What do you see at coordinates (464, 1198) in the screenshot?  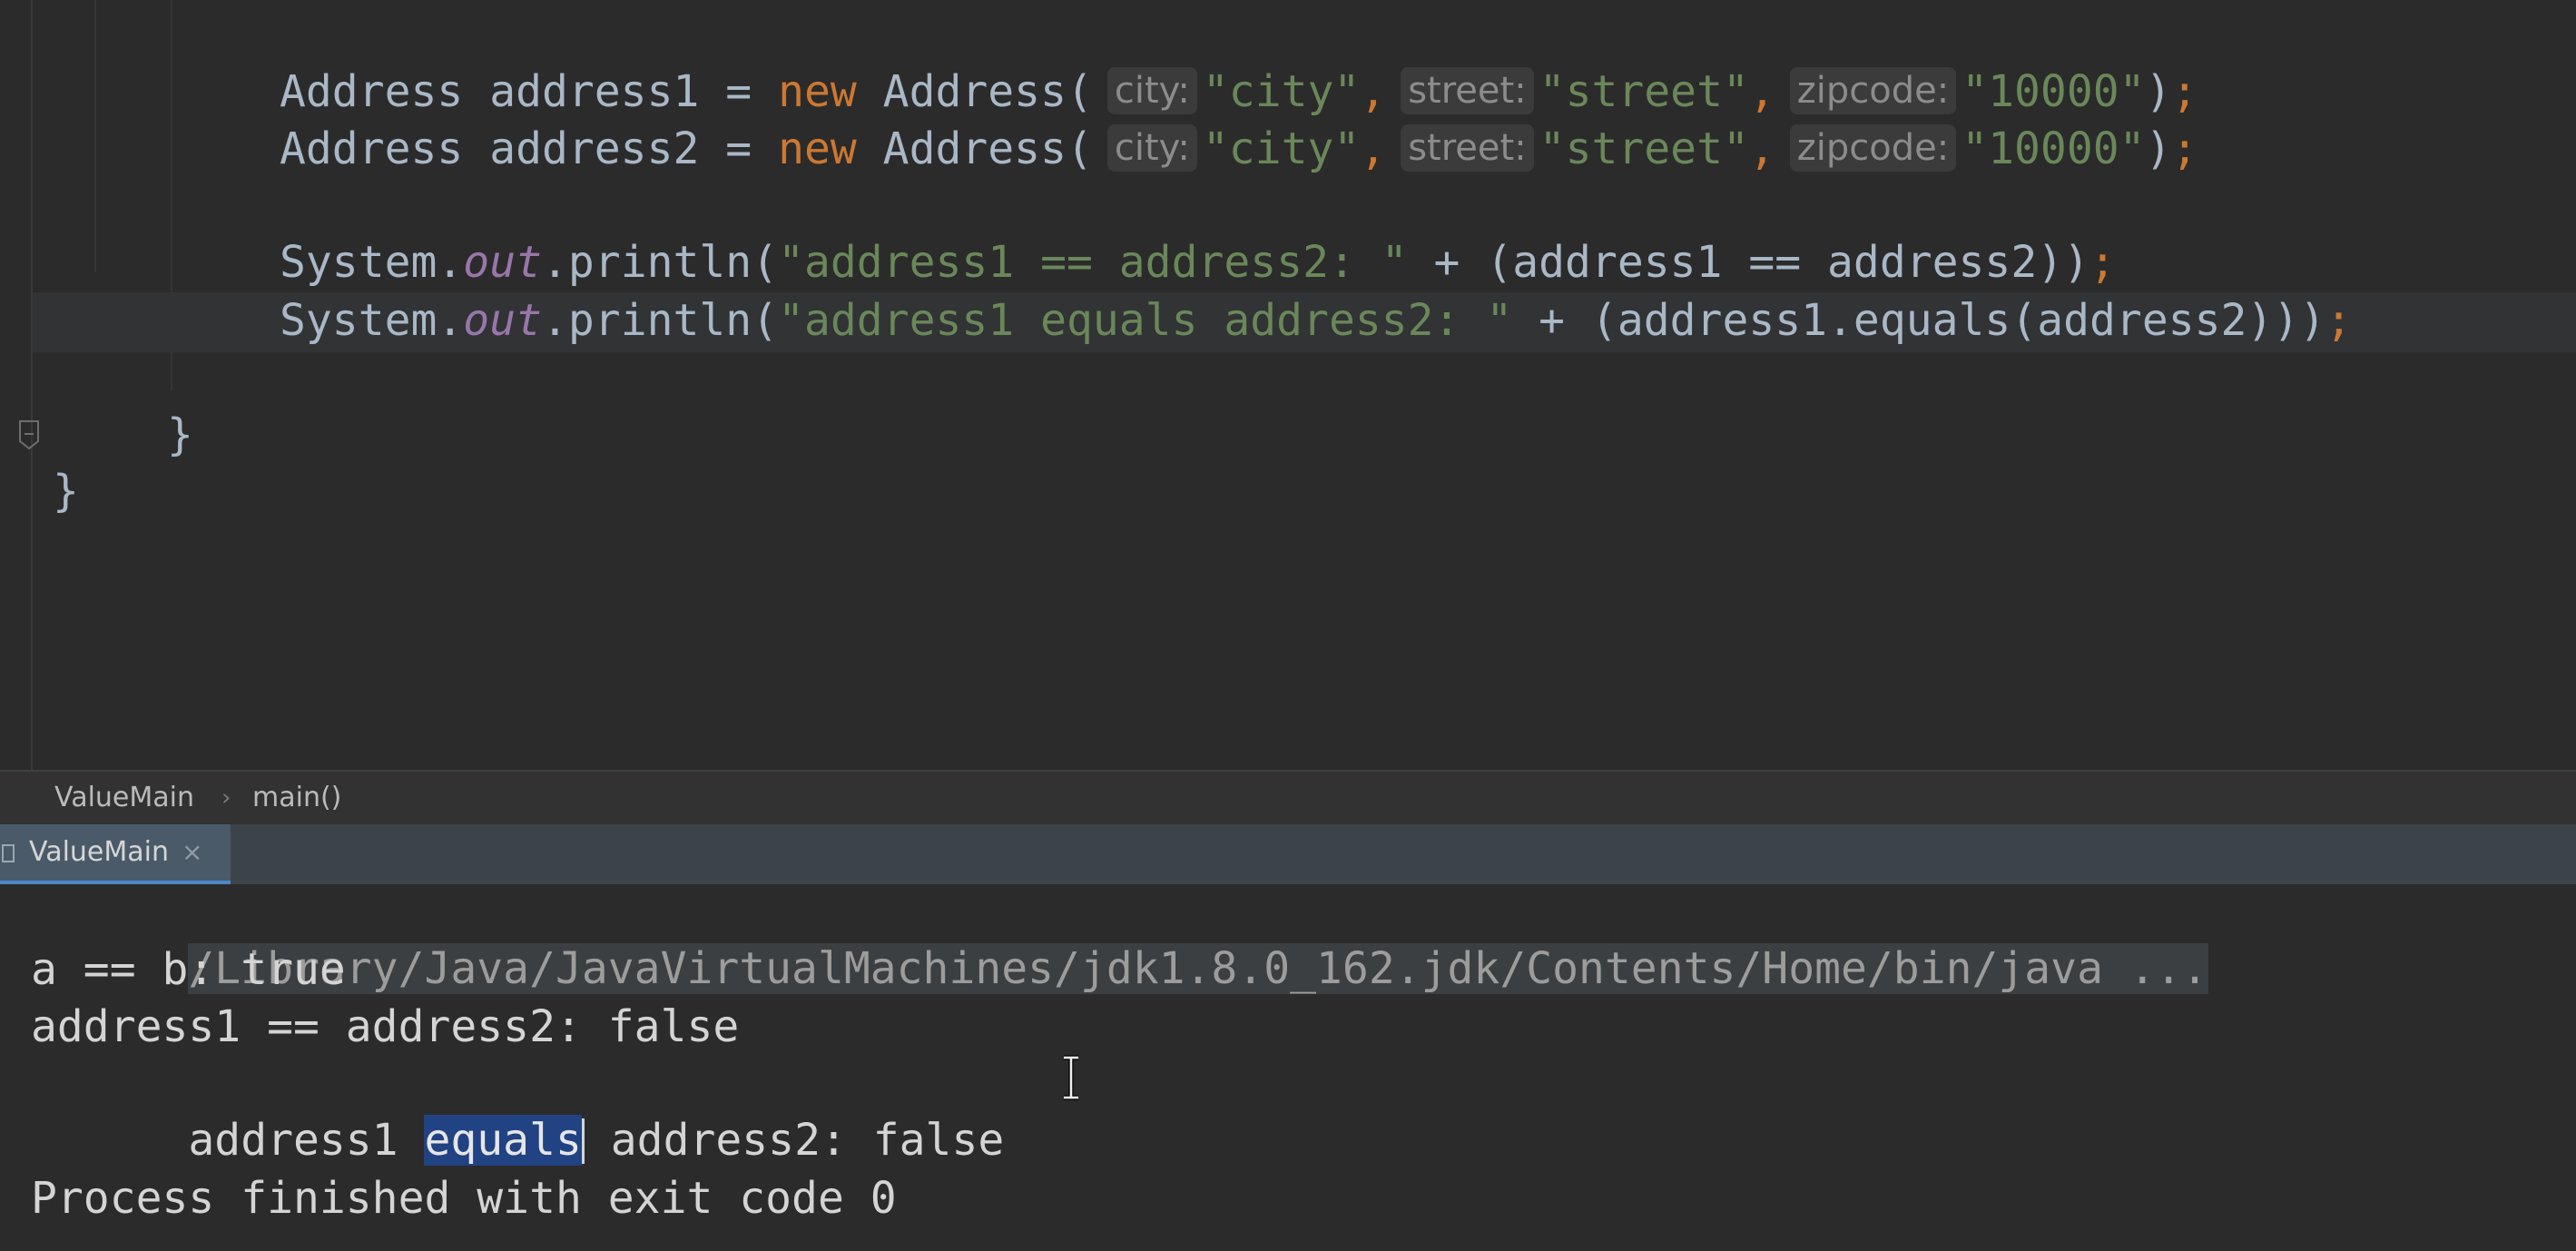 I see `console-line-exit: Process finished with exit code 0` at bounding box center [464, 1198].